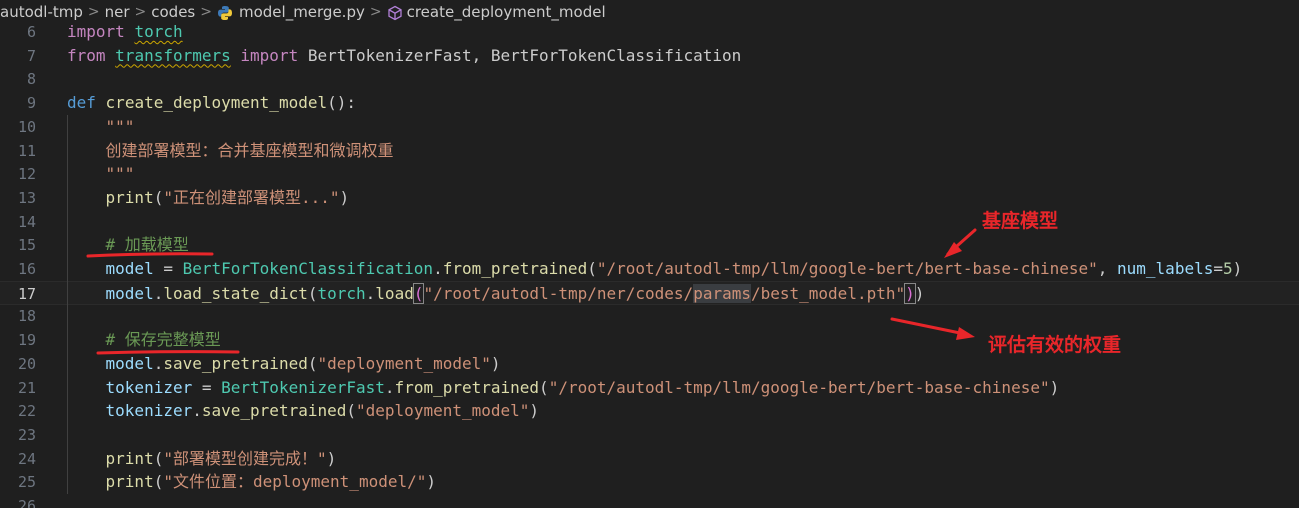 The image size is (1299, 508). Describe the element at coordinates (150, 255) in the screenshot. I see `underline-load-model` at that location.